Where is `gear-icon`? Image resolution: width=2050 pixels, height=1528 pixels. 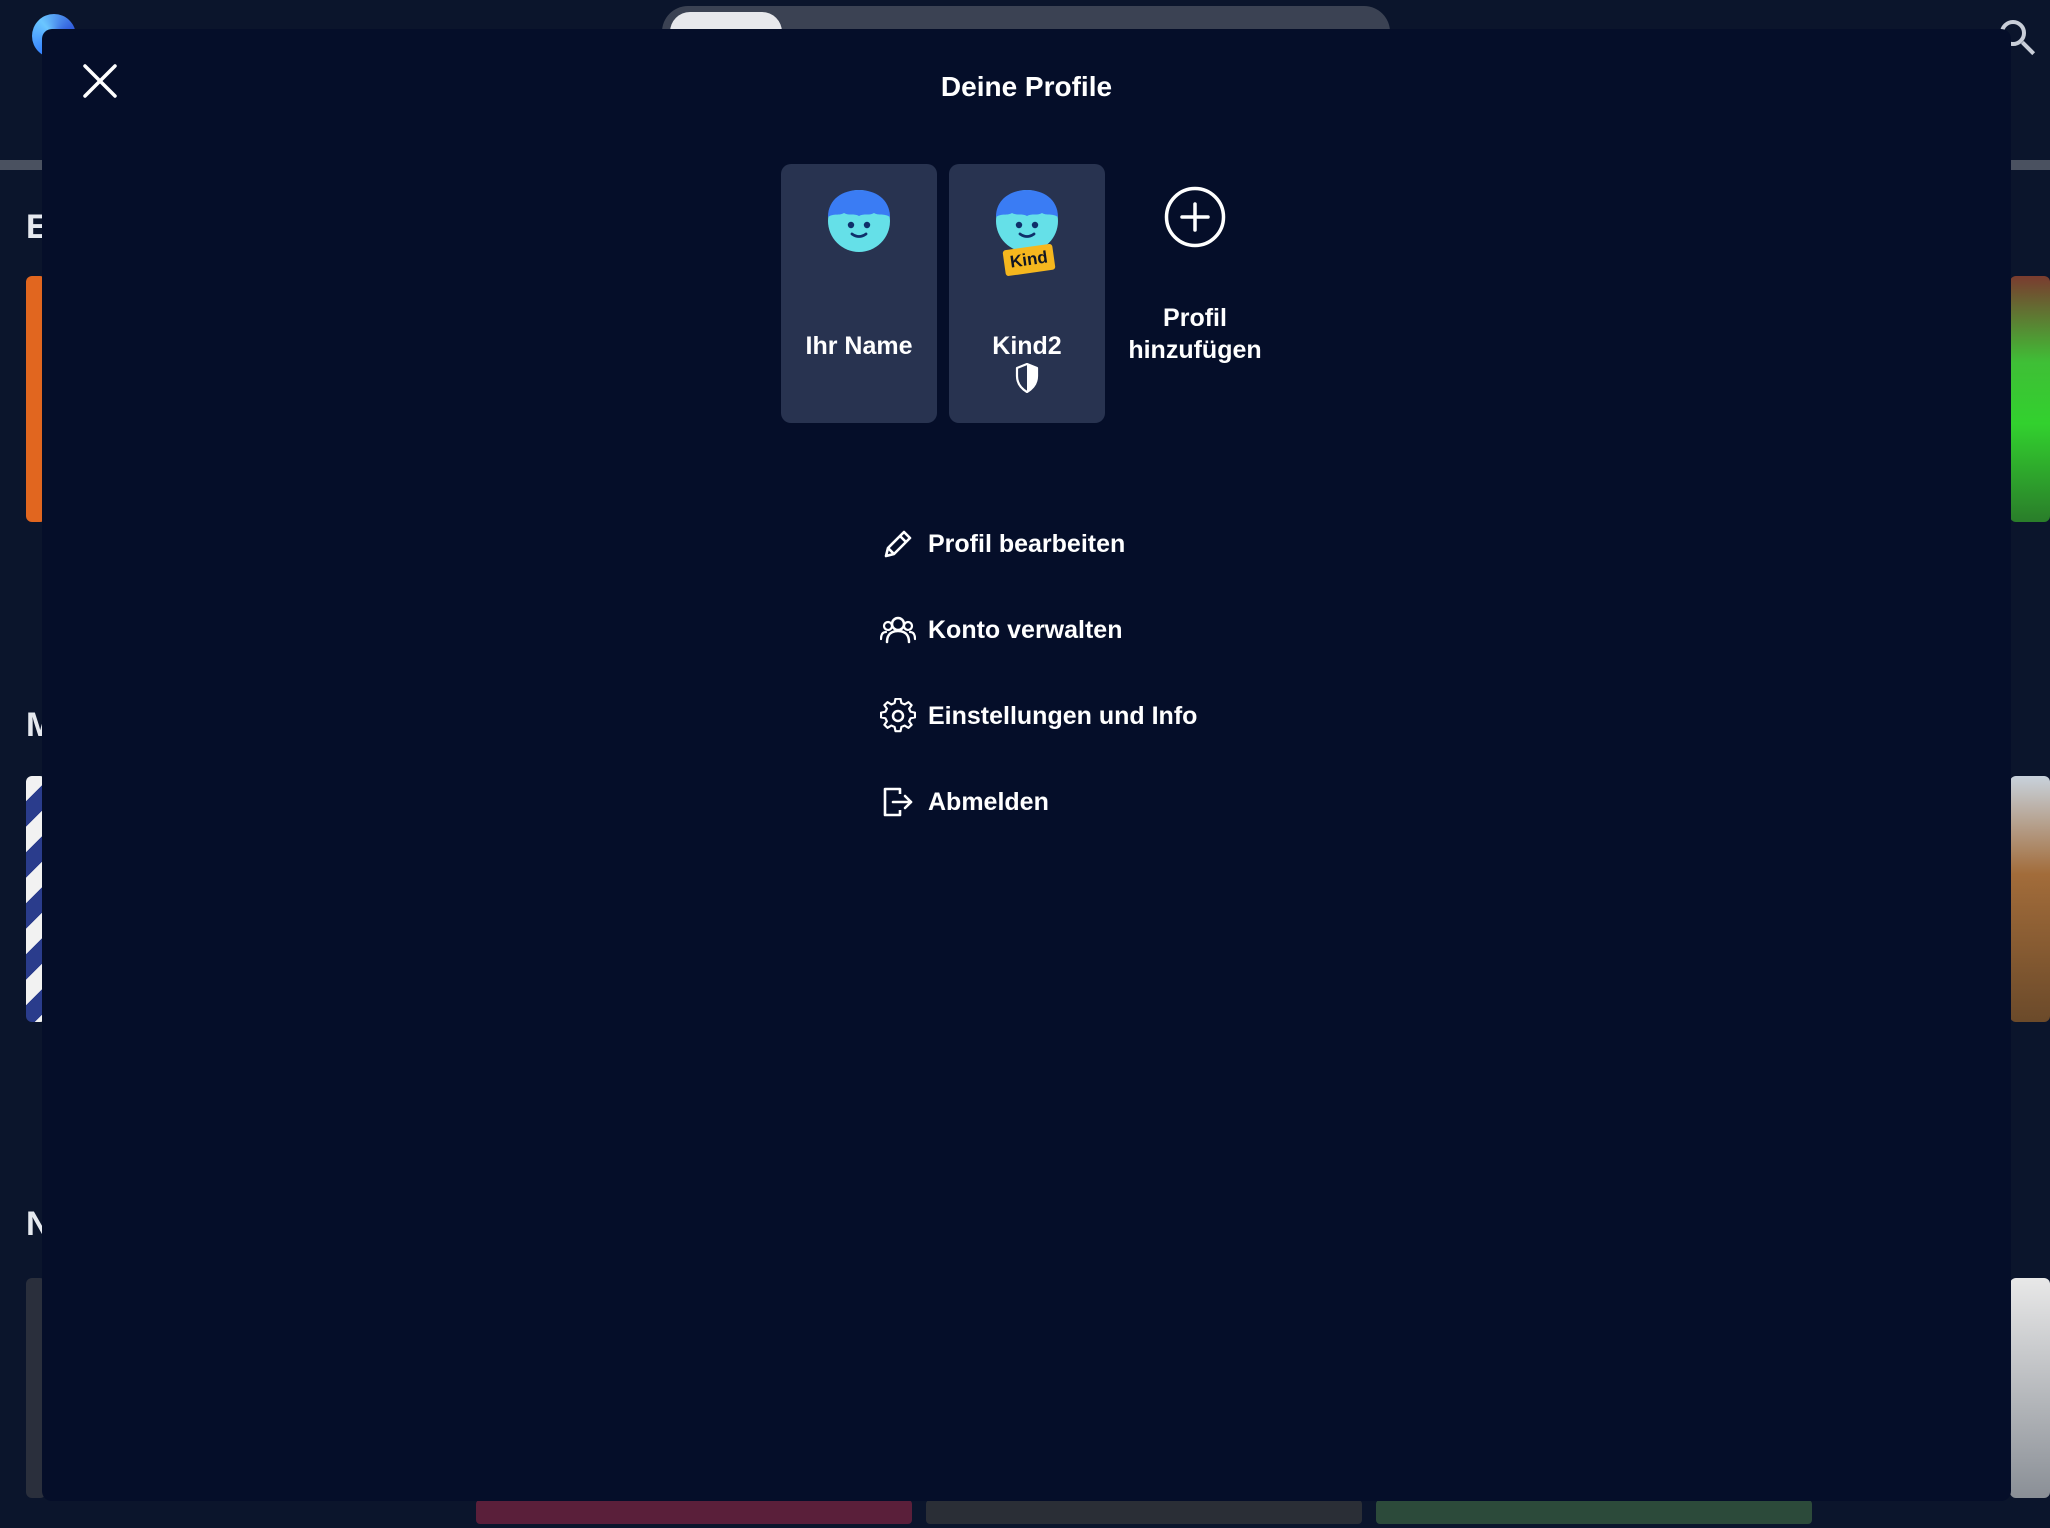
gear-icon is located at coordinates (898, 715).